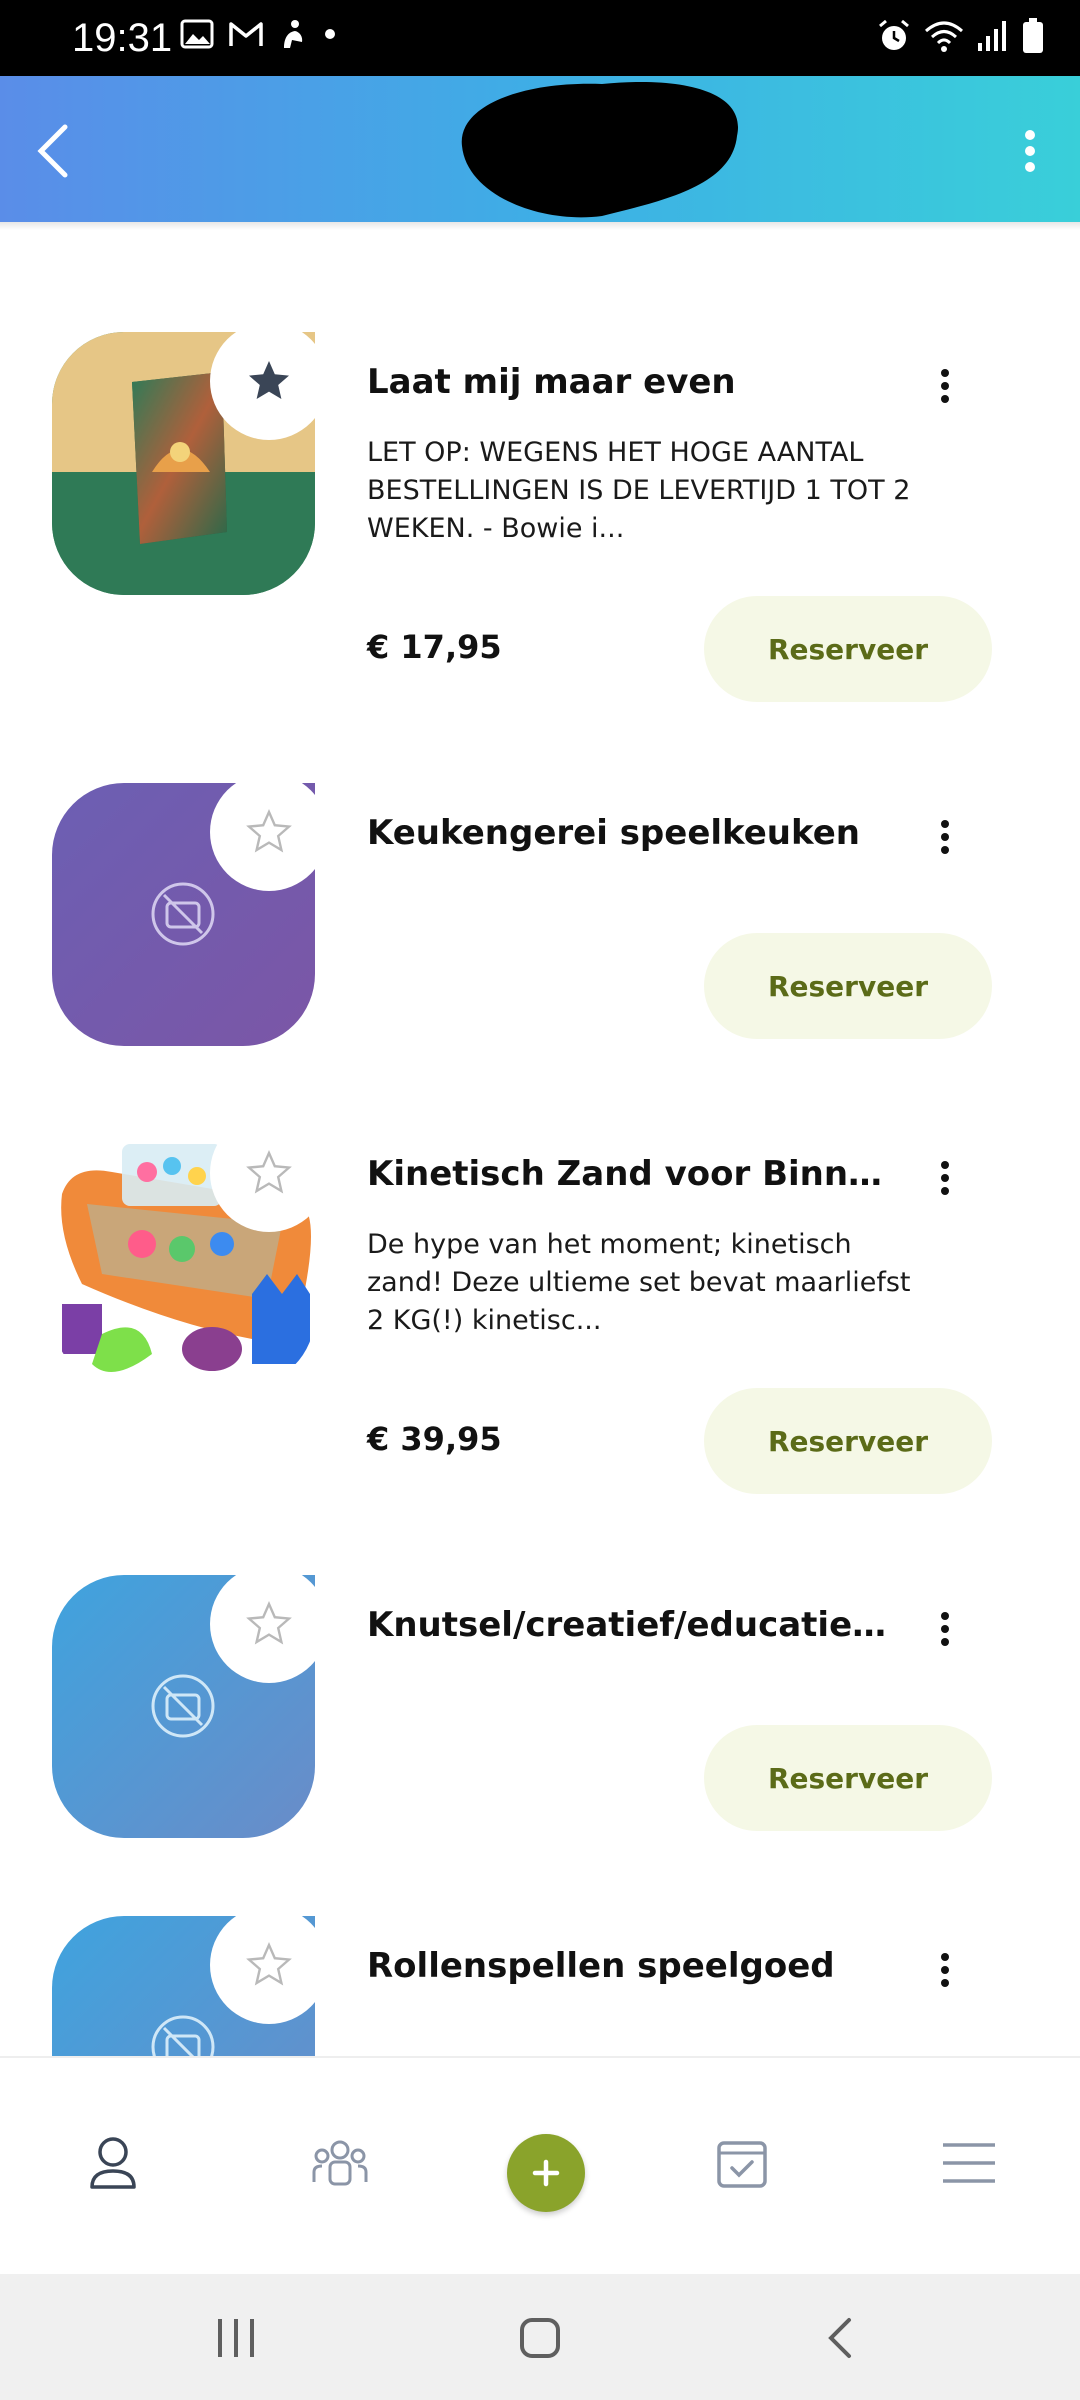  I want to click on profile-icon, so click(113, 2163).